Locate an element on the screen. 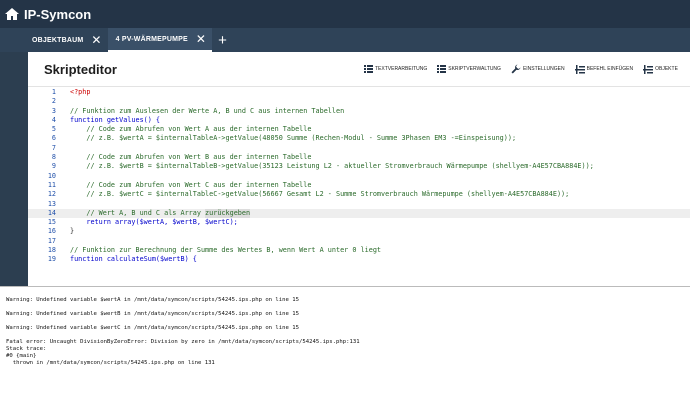  app-header: IP-Symcon is located at coordinates (345, 14).